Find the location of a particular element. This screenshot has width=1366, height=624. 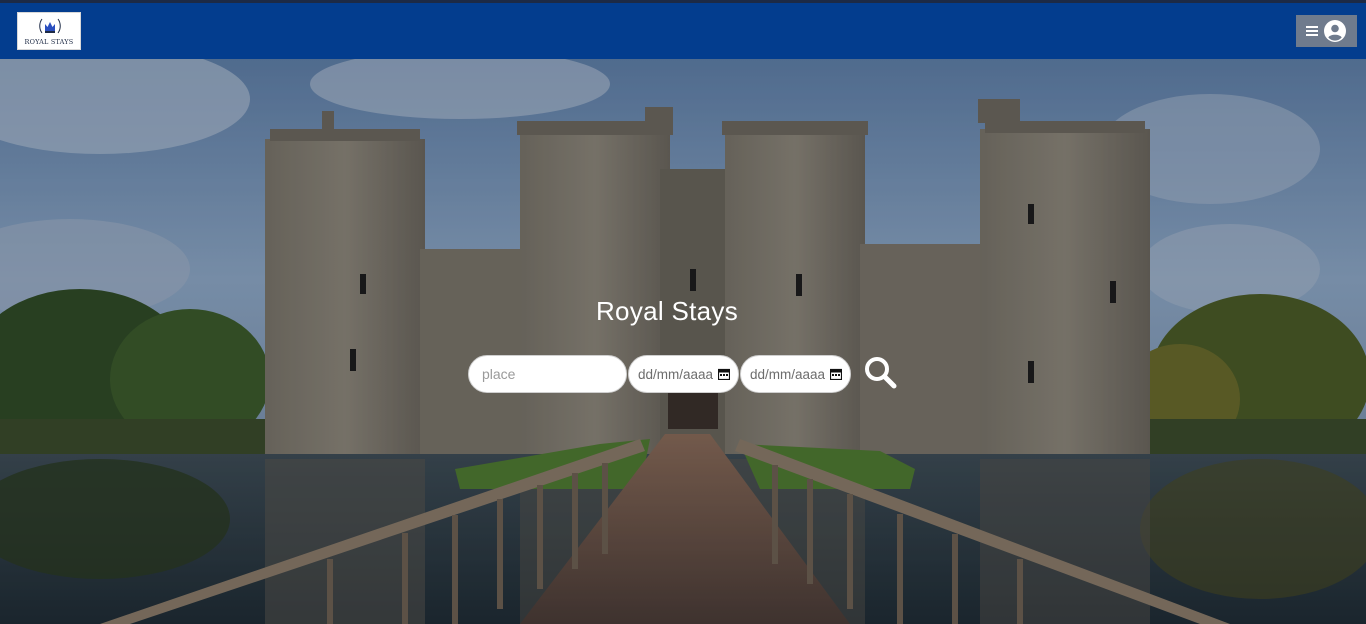

checkout-date-input: dd/mm/aaaa is located at coordinates (795, 374).